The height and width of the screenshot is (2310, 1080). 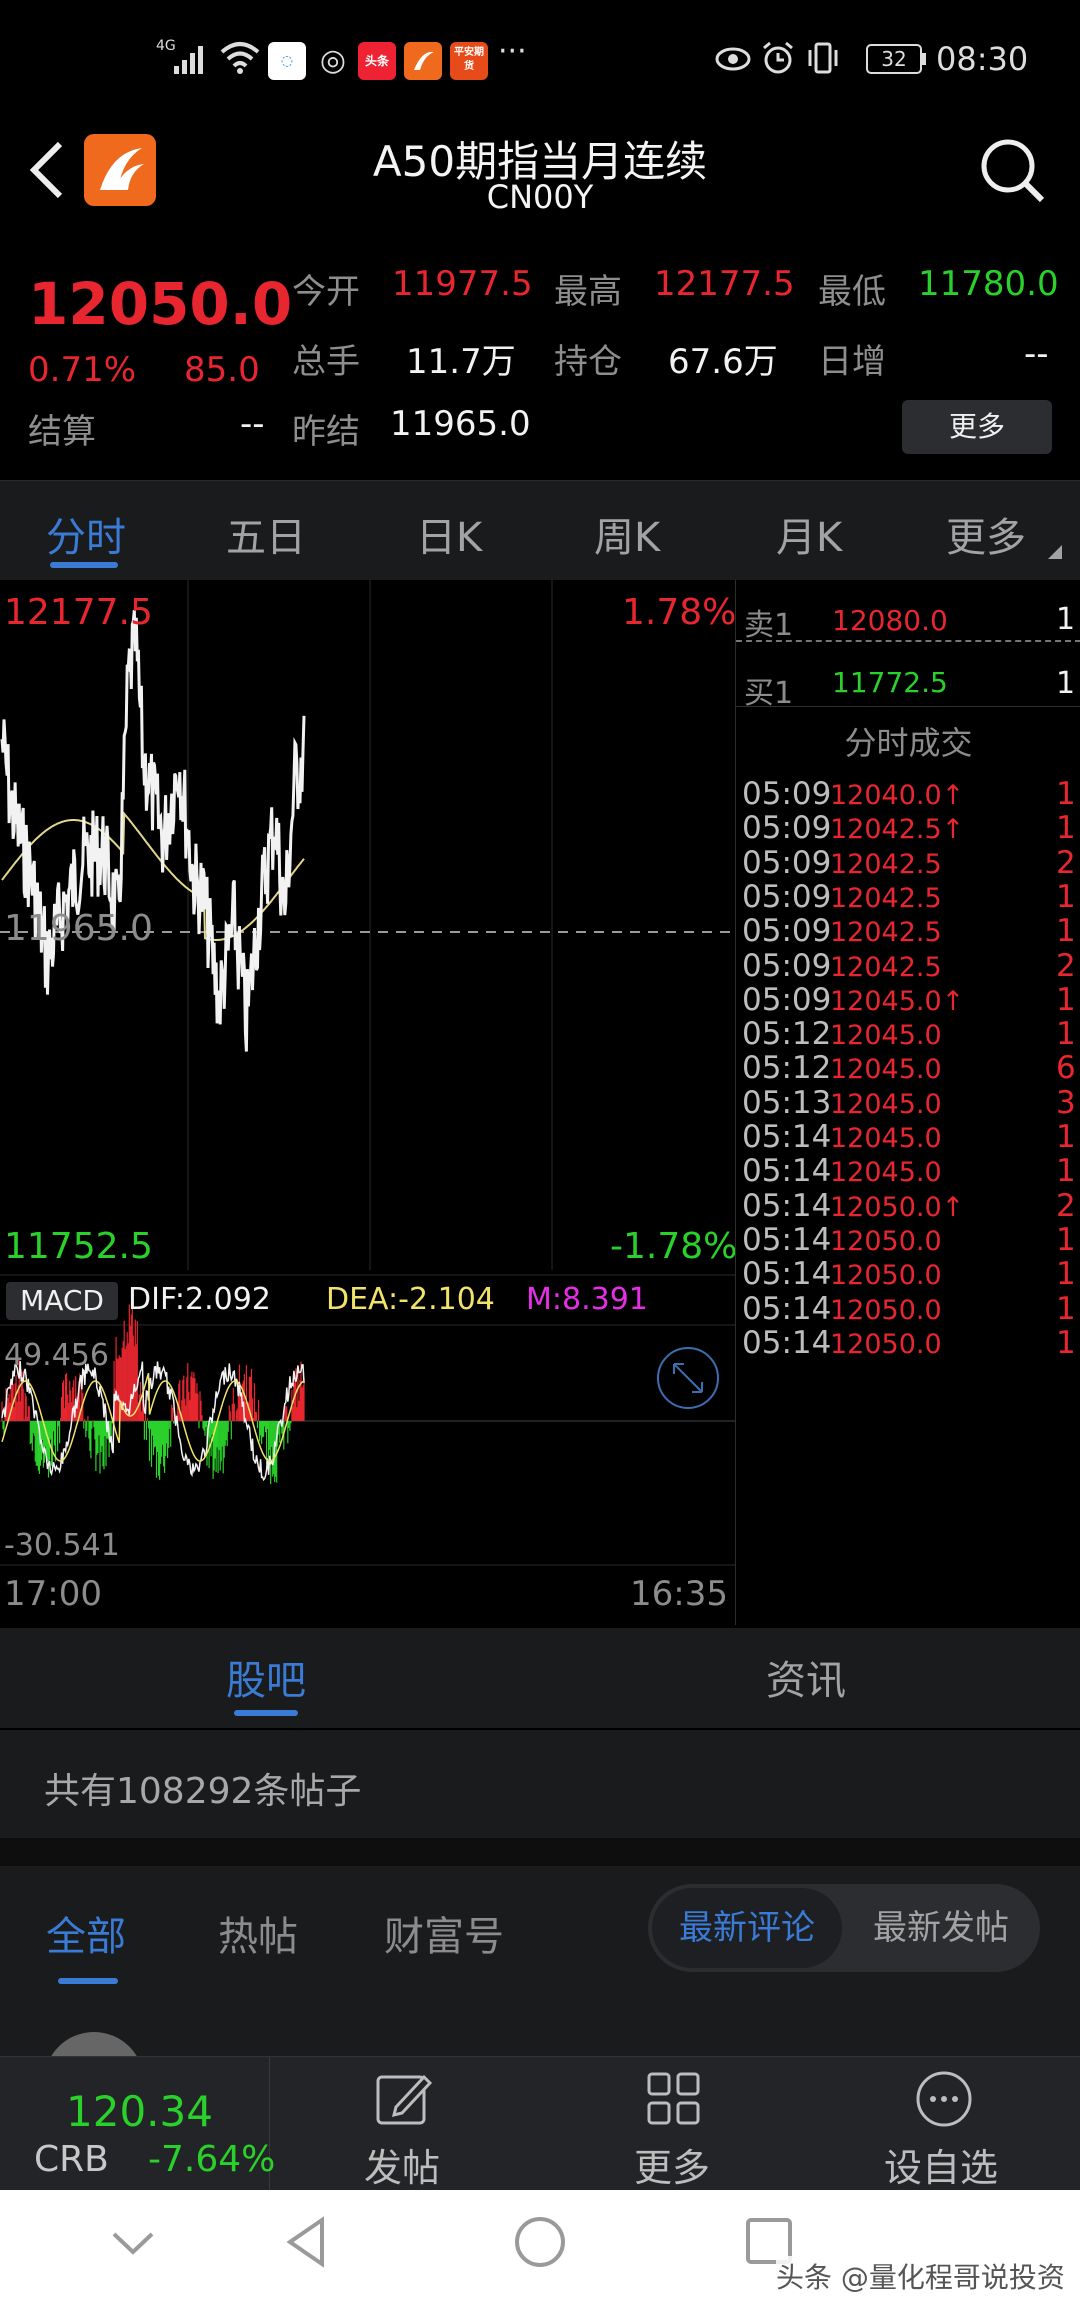 What do you see at coordinates (78, 612) in the screenshot?
I see `chart-high-price: 12177.5` at bounding box center [78, 612].